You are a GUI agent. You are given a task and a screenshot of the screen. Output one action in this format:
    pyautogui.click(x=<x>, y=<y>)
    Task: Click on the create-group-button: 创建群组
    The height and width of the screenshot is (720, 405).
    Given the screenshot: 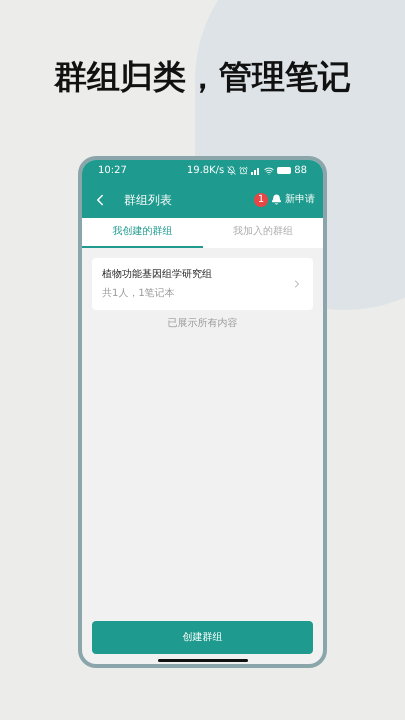 What is the action you would take?
    pyautogui.click(x=202, y=637)
    